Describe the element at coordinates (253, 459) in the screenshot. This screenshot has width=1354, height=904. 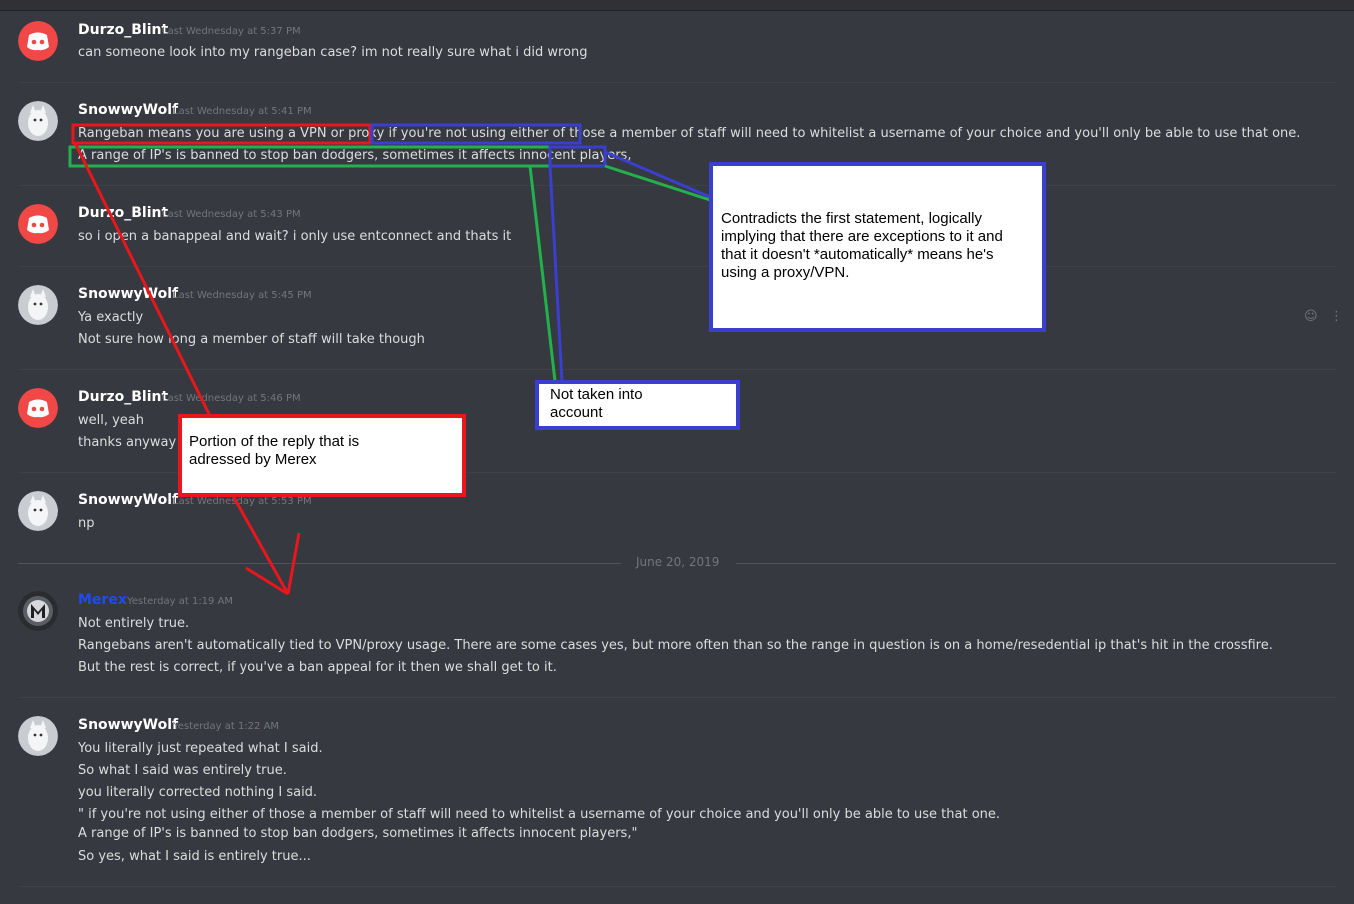
I see `annotation-text: adressed by Merex` at that location.